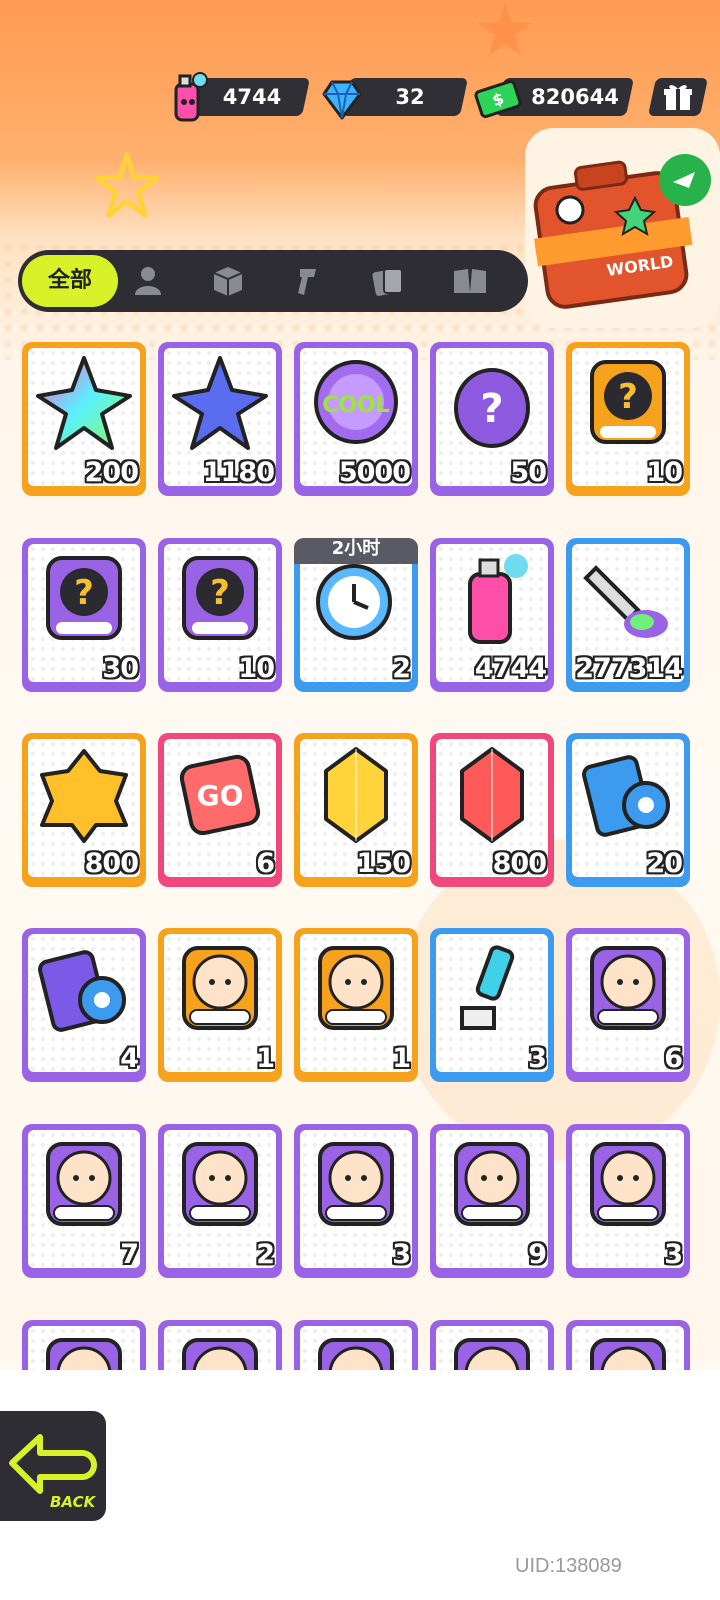  Describe the element at coordinates (628, 600) in the screenshot. I see `paint-tube-icon` at that location.